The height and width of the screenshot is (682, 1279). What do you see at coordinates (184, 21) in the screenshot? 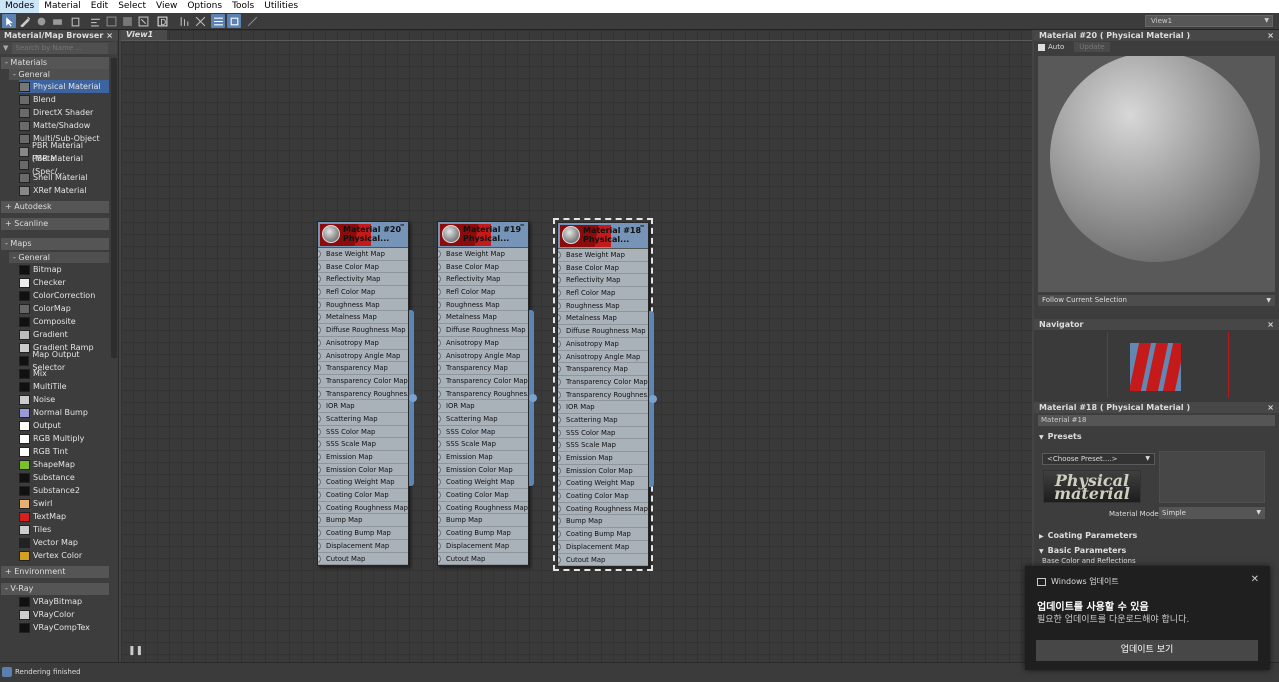
I see `layout-icon` at bounding box center [184, 21].